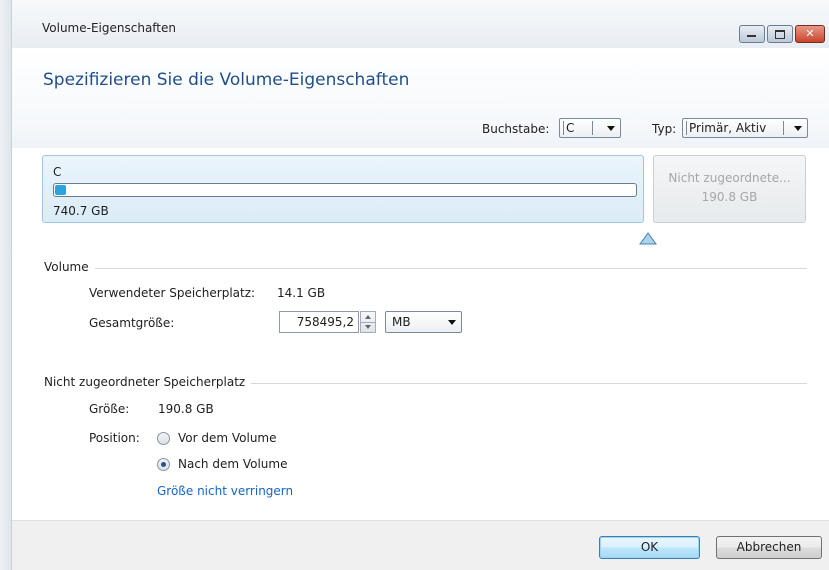  What do you see at coordinates (6, 285) in the screenshot?
I see `window-left-edge` at bounding box center [6, 285].